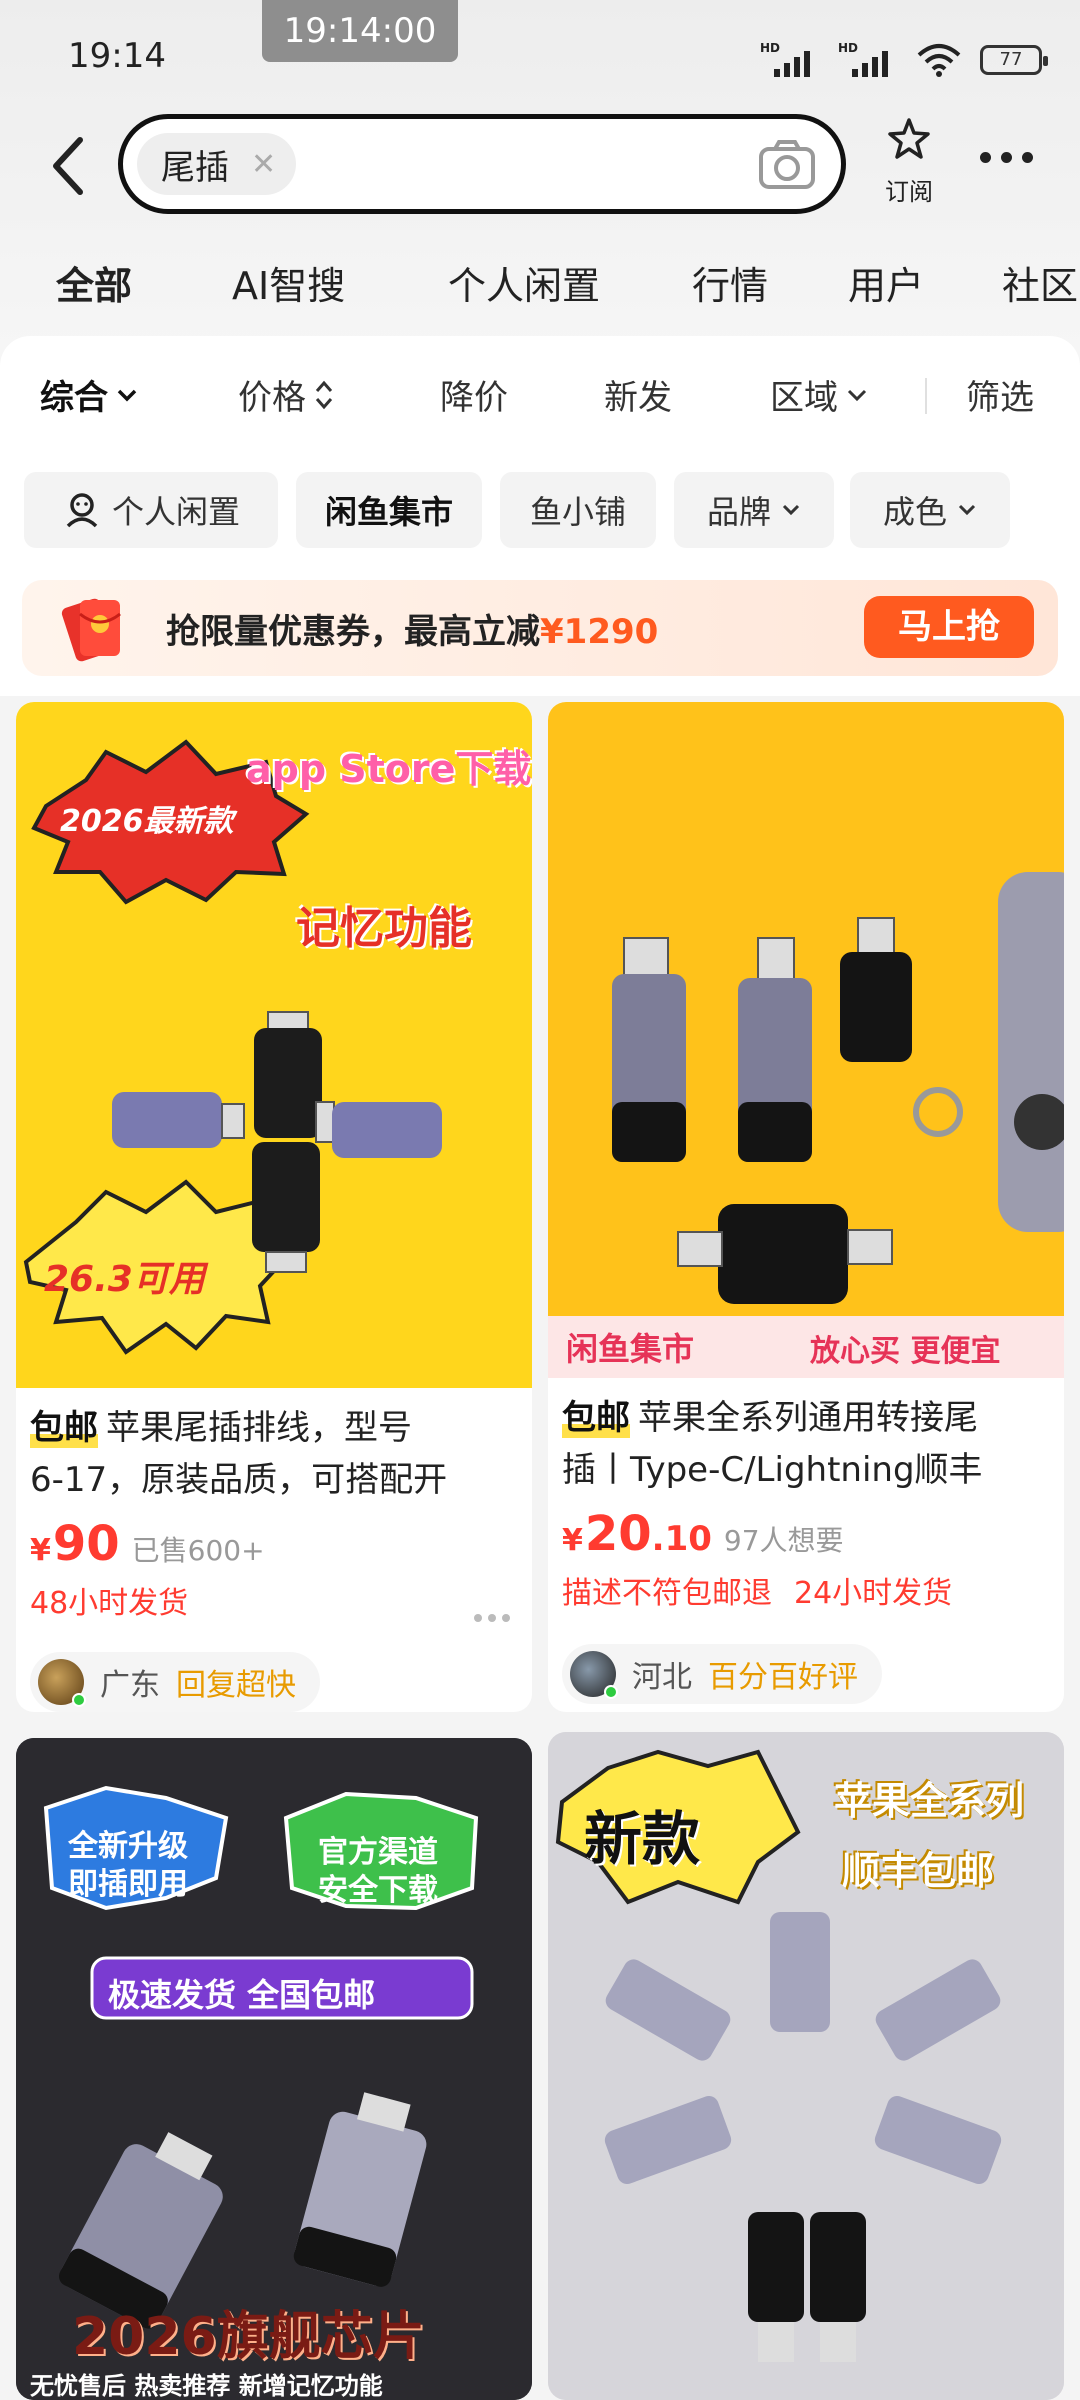 Image resolution: width=1080 pixels, height=2400 pixels. Describe the element at coordinates (236, 1685) in the screenshot. I see `seller-tag: 回复超快` at that location.